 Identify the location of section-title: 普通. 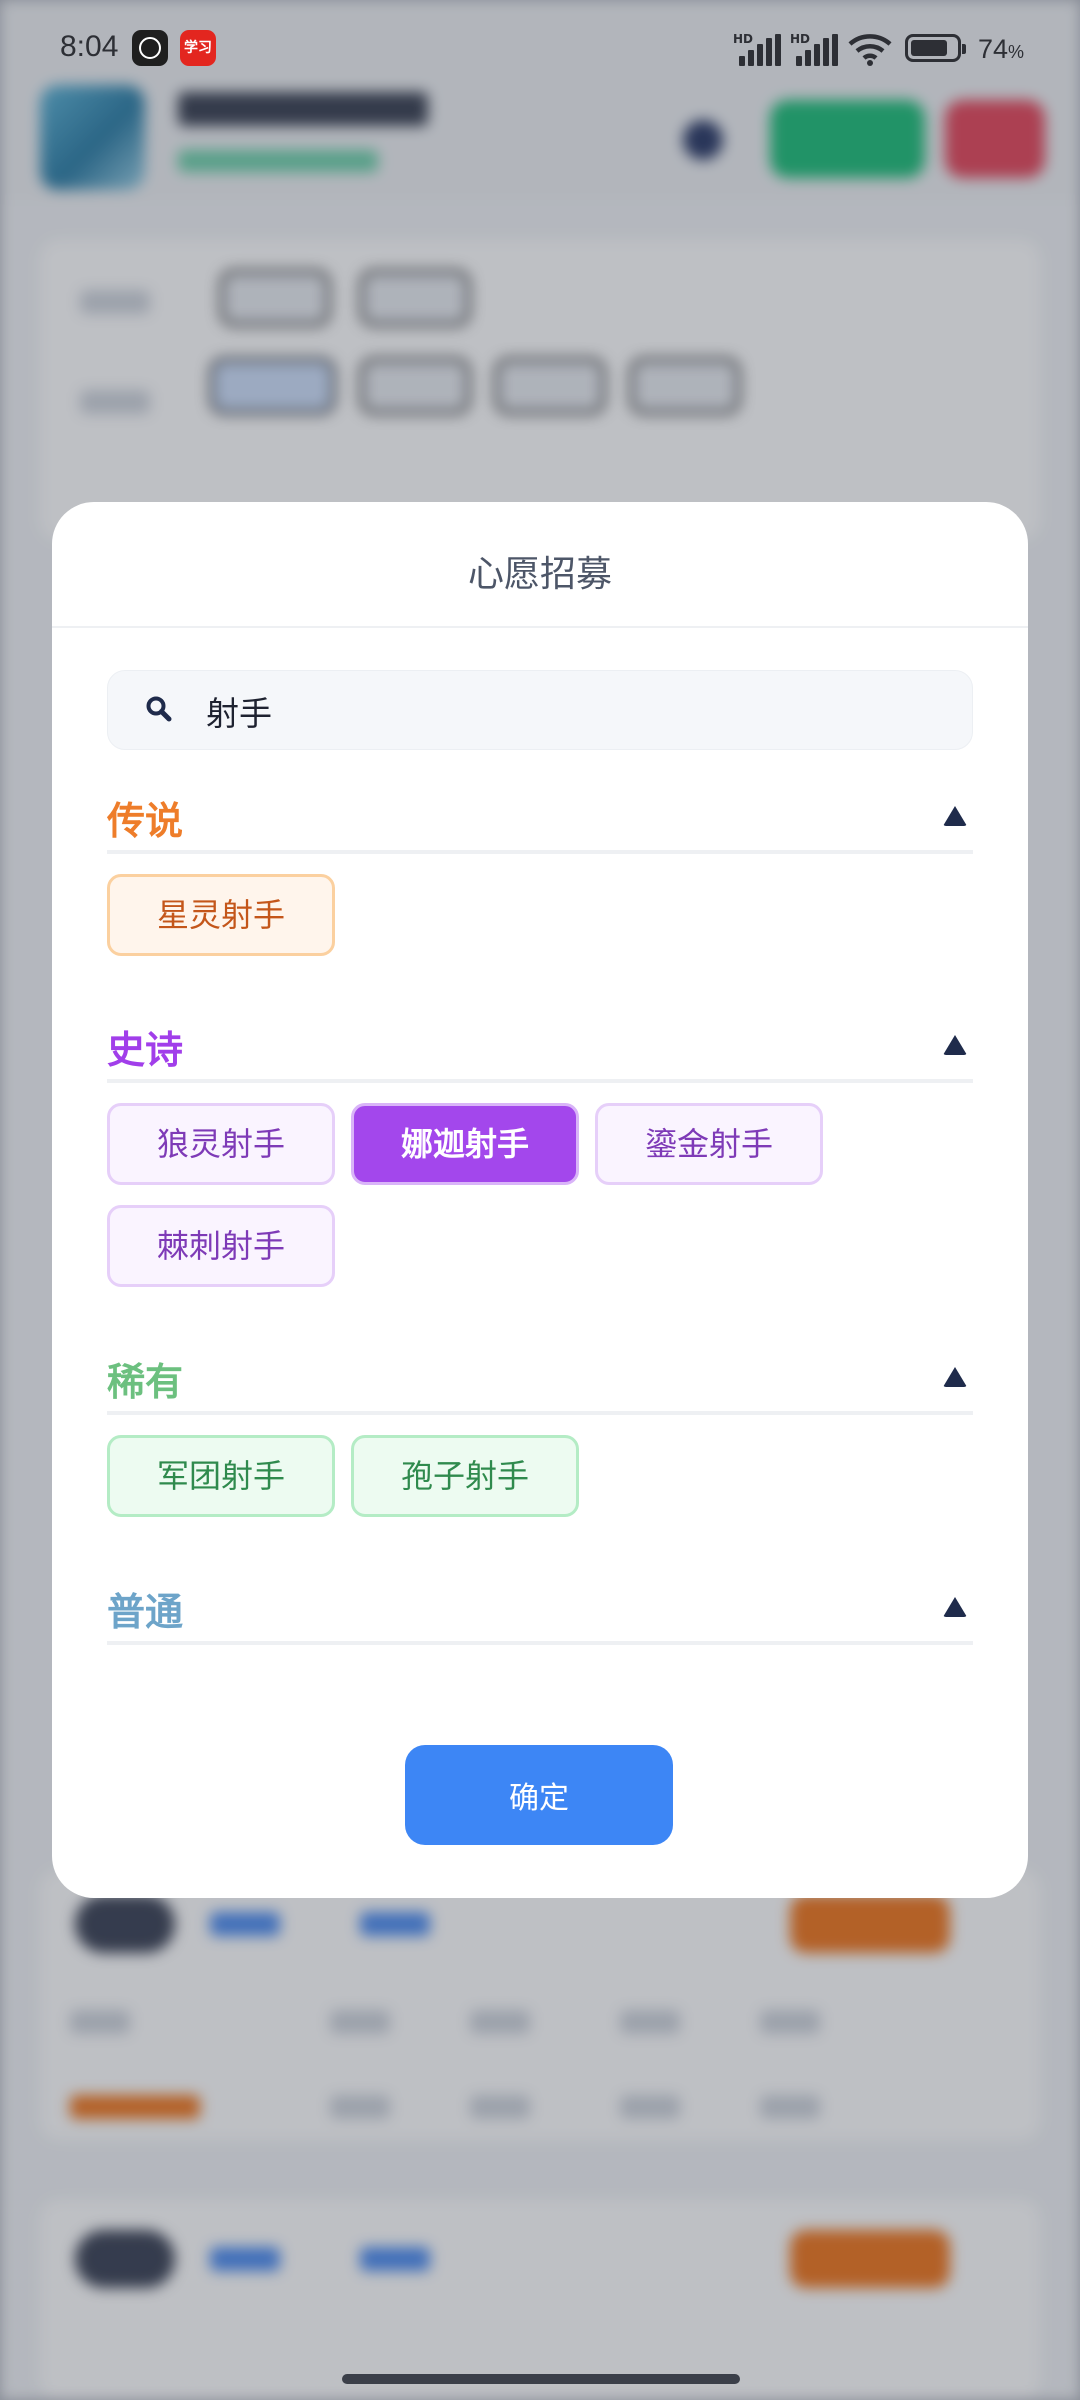
(145, 1612).